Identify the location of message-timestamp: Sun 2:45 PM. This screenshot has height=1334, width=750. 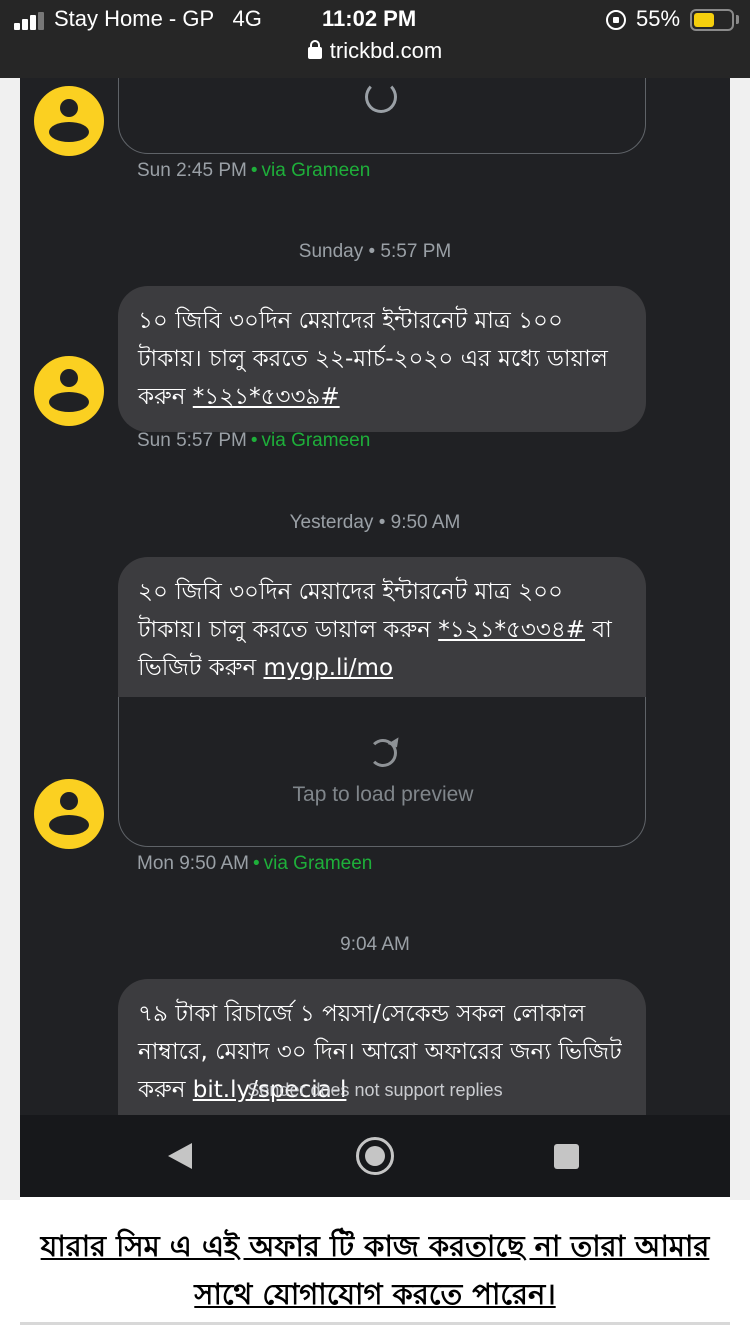
(192, 170).